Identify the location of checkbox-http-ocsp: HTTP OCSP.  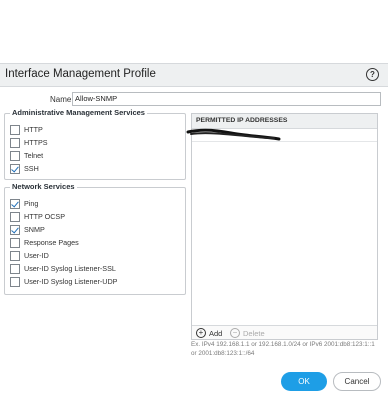
(37, 216).